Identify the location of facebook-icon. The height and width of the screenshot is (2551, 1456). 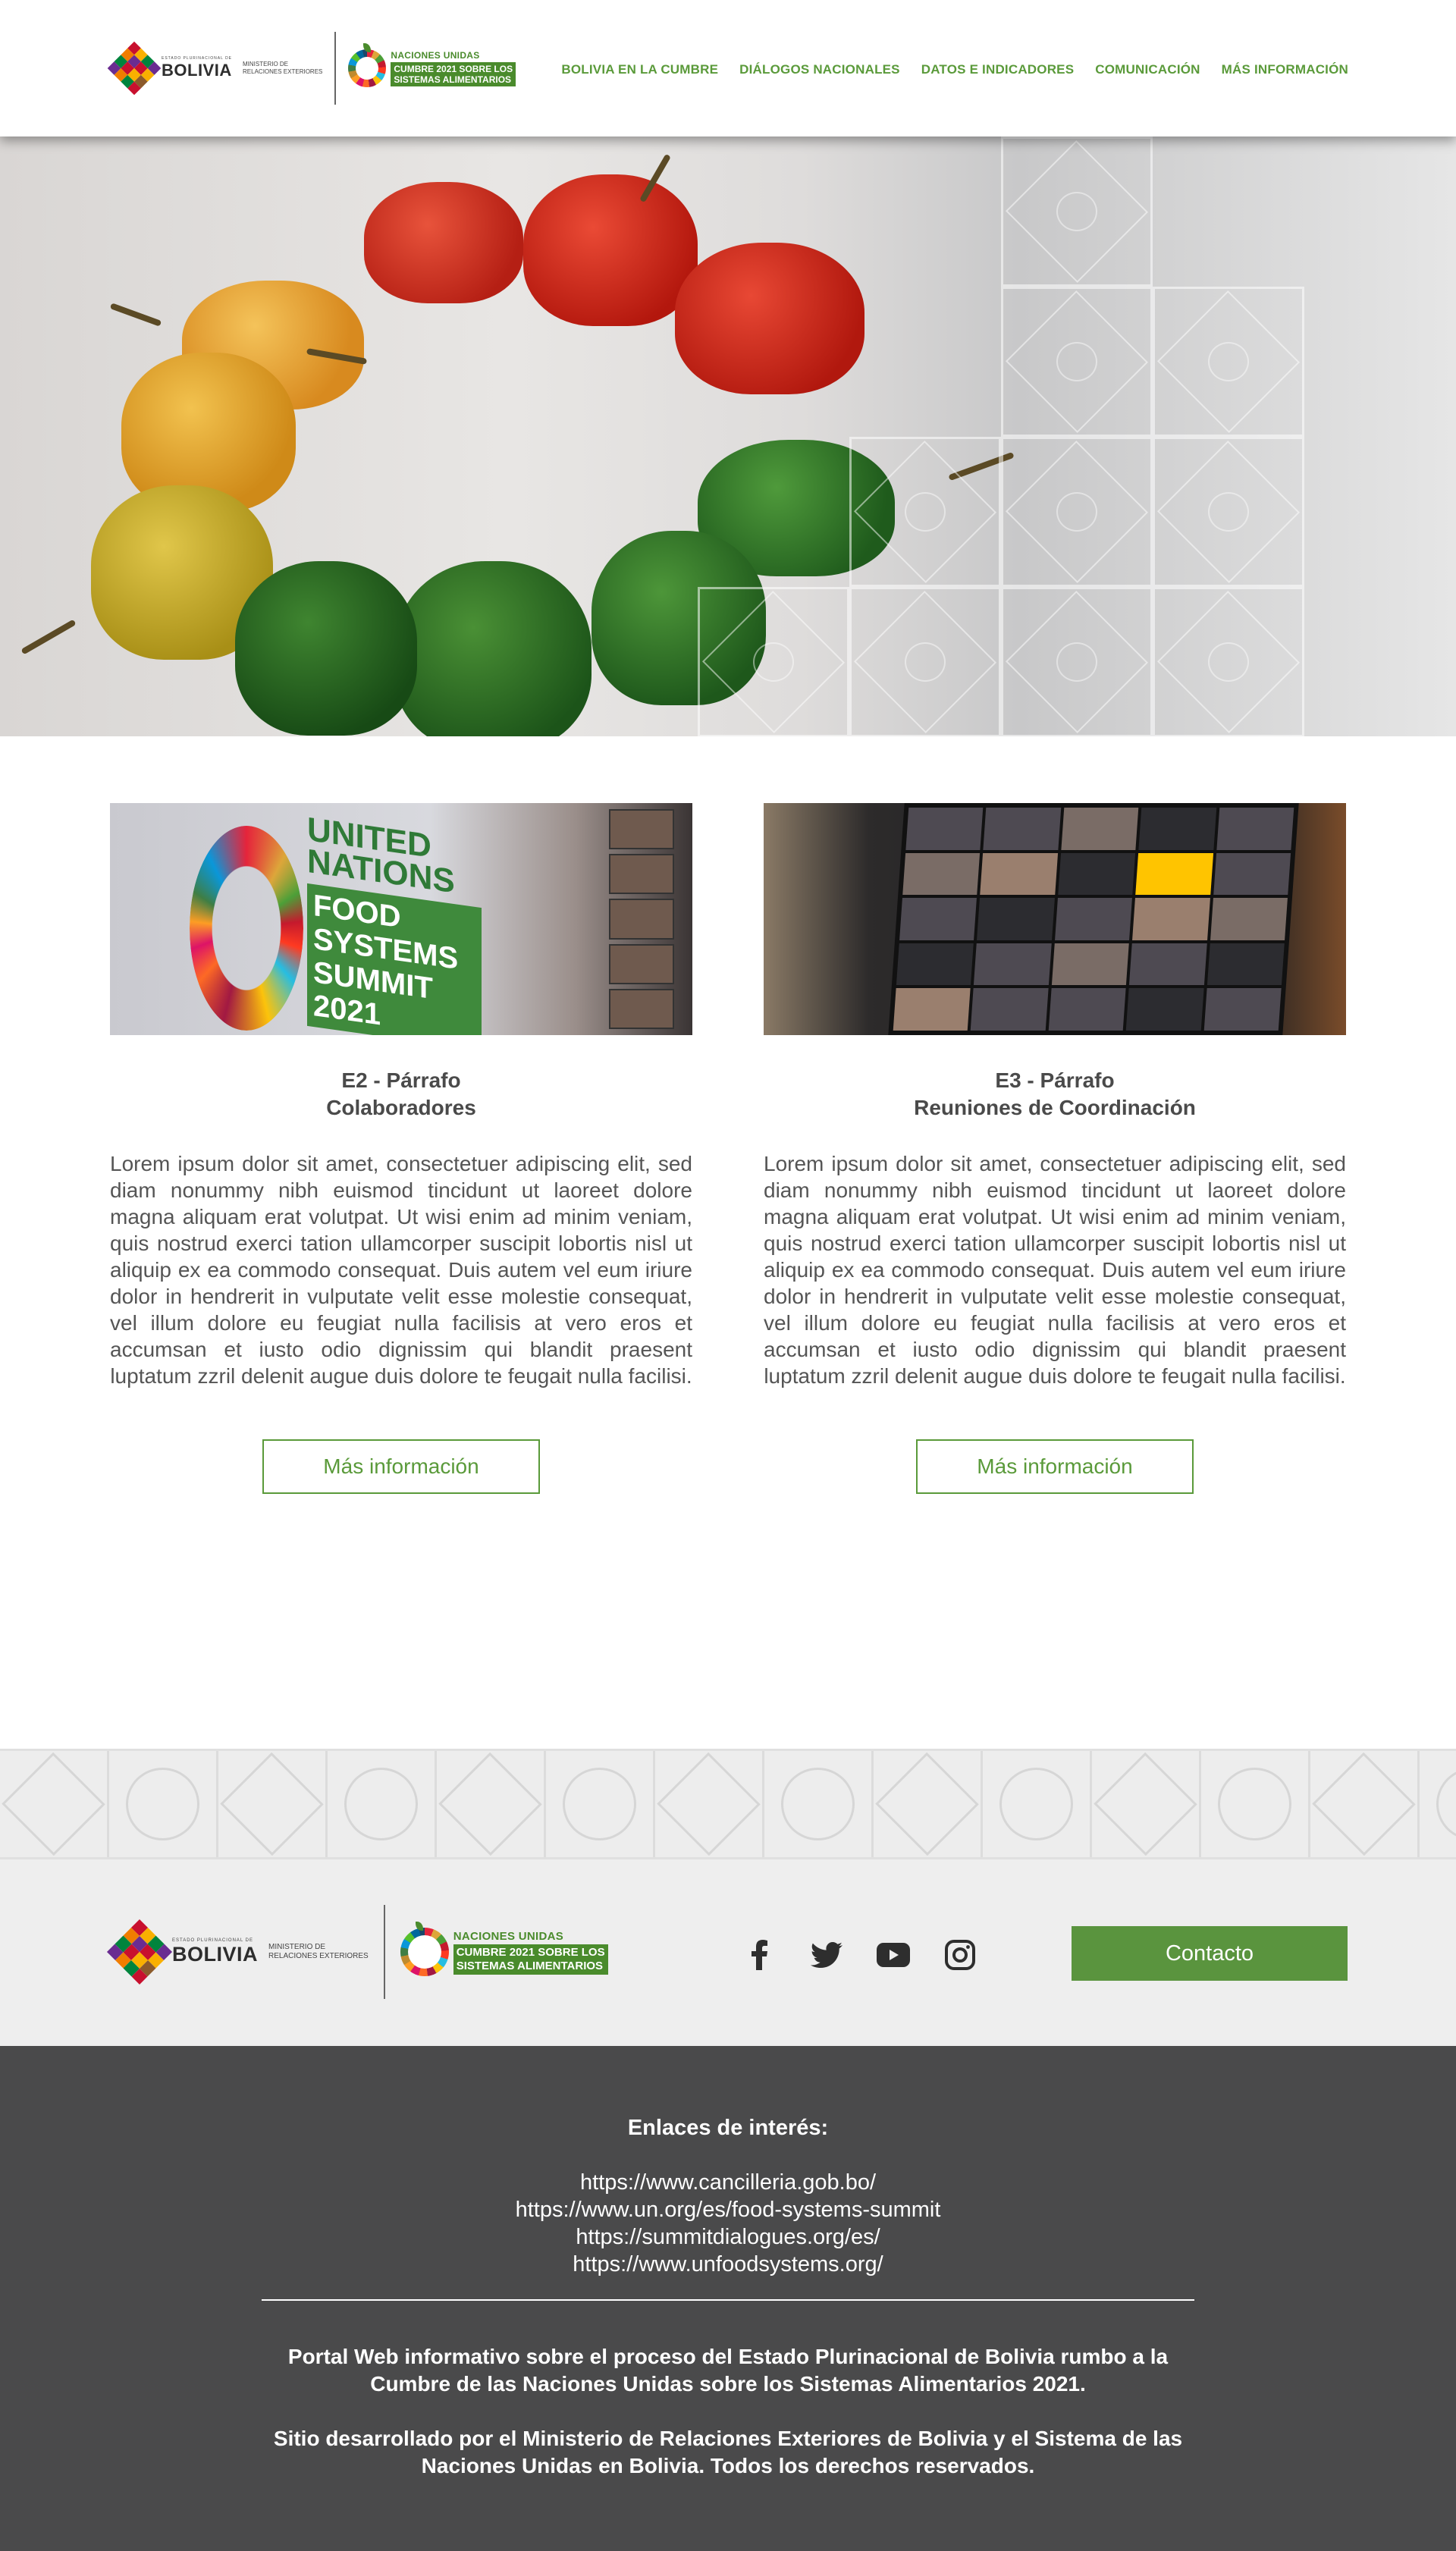
(760, 1955).